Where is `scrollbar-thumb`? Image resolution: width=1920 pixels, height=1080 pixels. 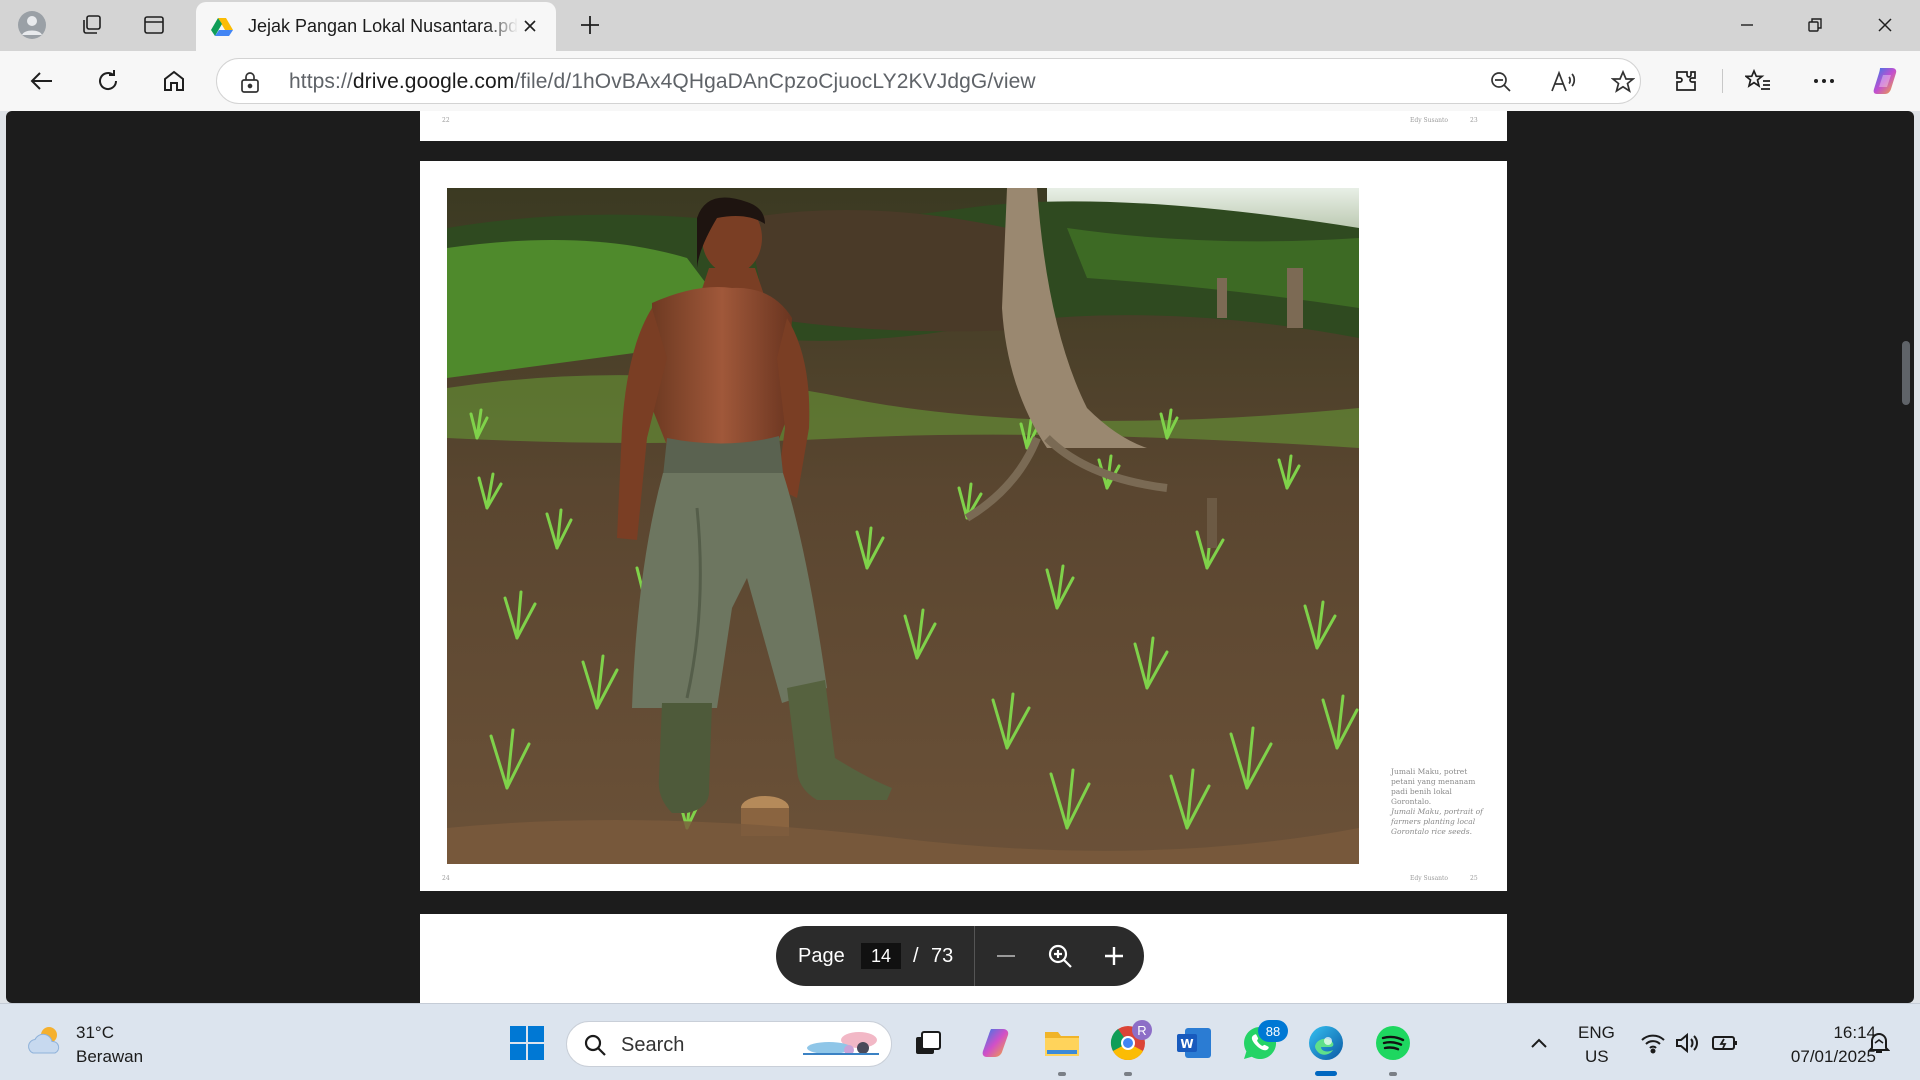
scrollbar-thumb is located at coordinates (1906, 373).